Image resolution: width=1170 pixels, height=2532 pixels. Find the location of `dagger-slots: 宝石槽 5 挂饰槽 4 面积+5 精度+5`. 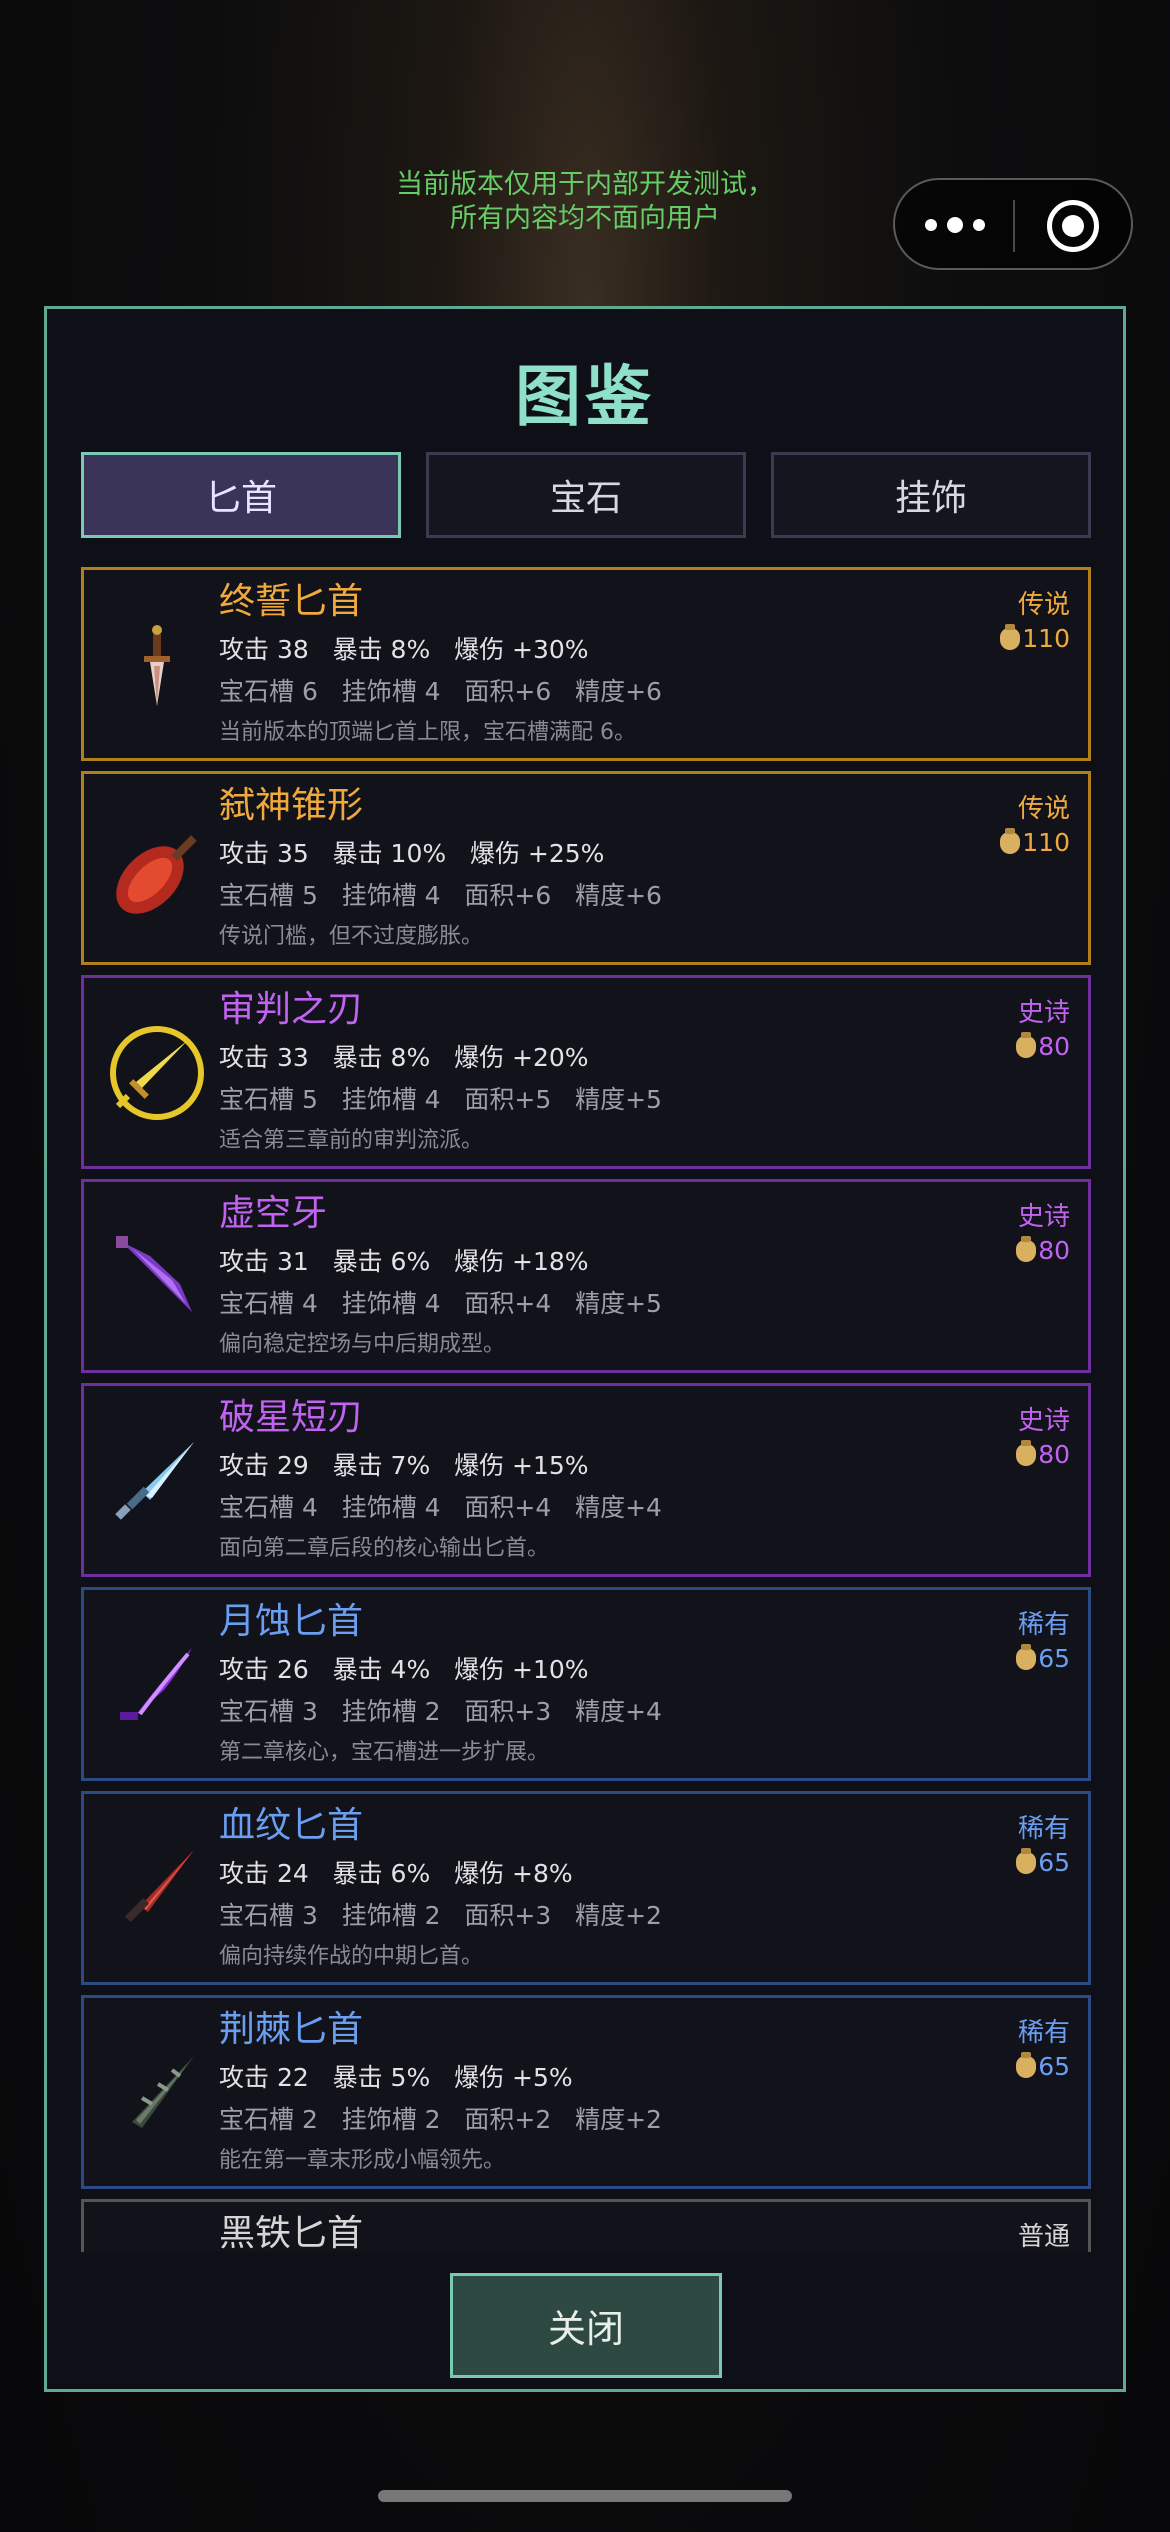

dagger-slots: 宝石槽 5 挂饰槽 4 面积+5 精度+5 is located at coordinates (440, 1099).